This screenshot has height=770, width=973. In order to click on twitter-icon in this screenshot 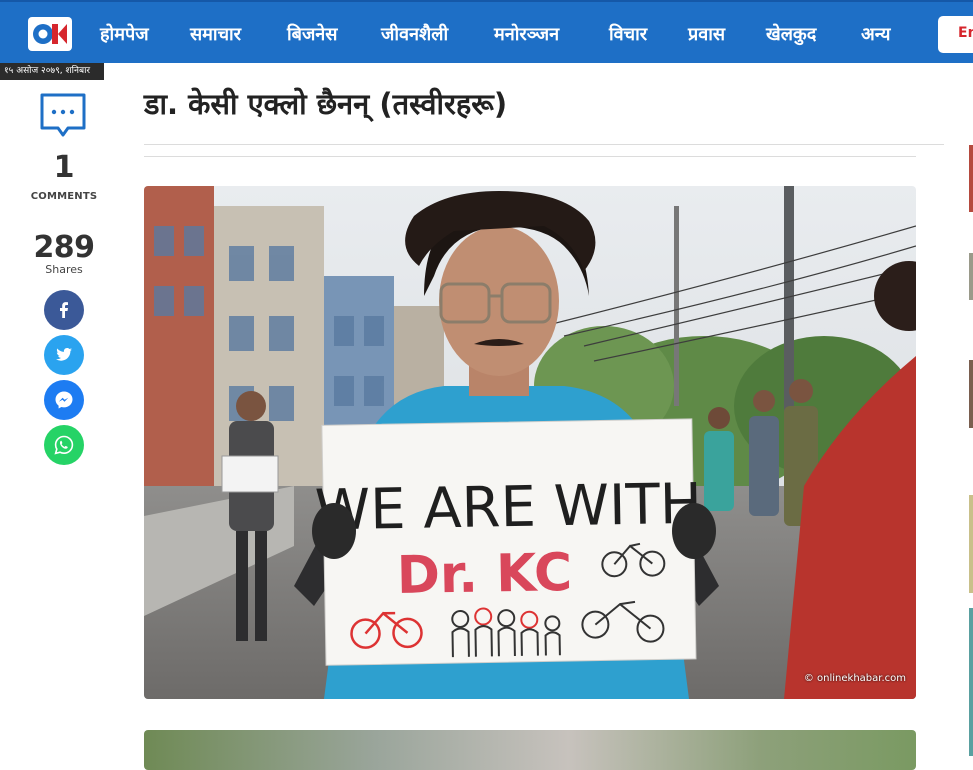, I will do `click(64, 354)`.